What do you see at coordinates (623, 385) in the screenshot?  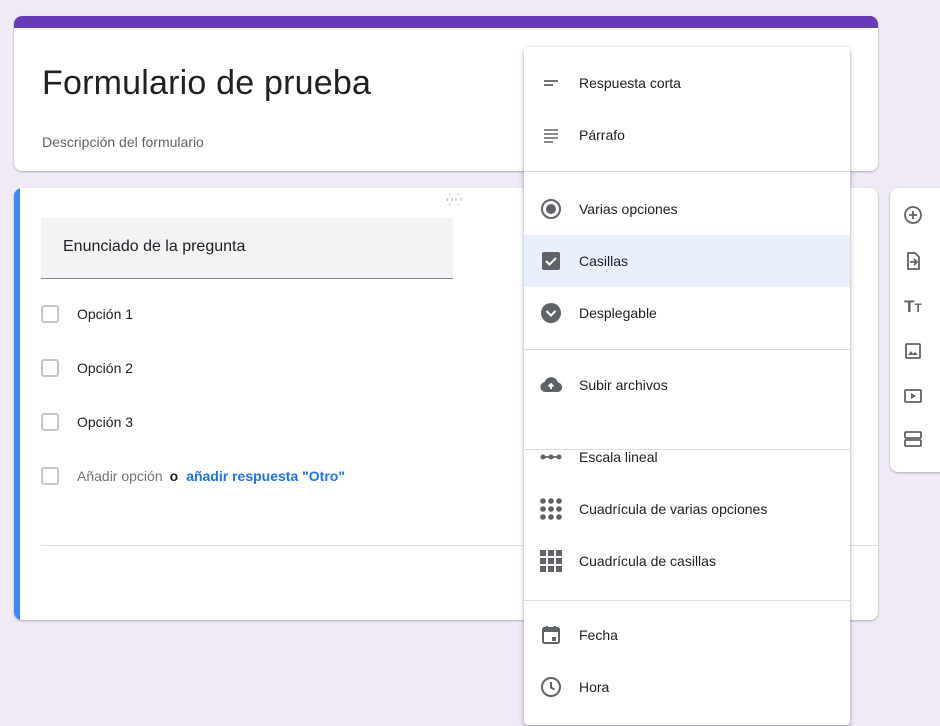 I see `menu-item-label: Subir archivos` at bounding box center [623, 385].